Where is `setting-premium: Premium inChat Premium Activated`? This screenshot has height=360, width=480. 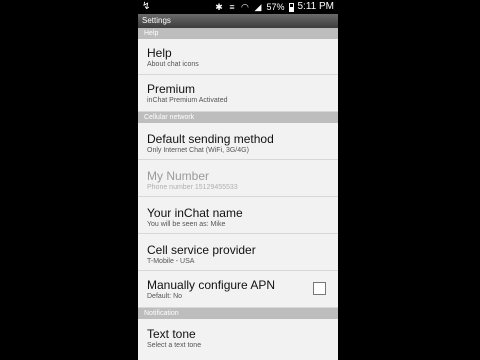 setting-premium: Premium inChat Premium Activated is located at coordinates (238, 93).